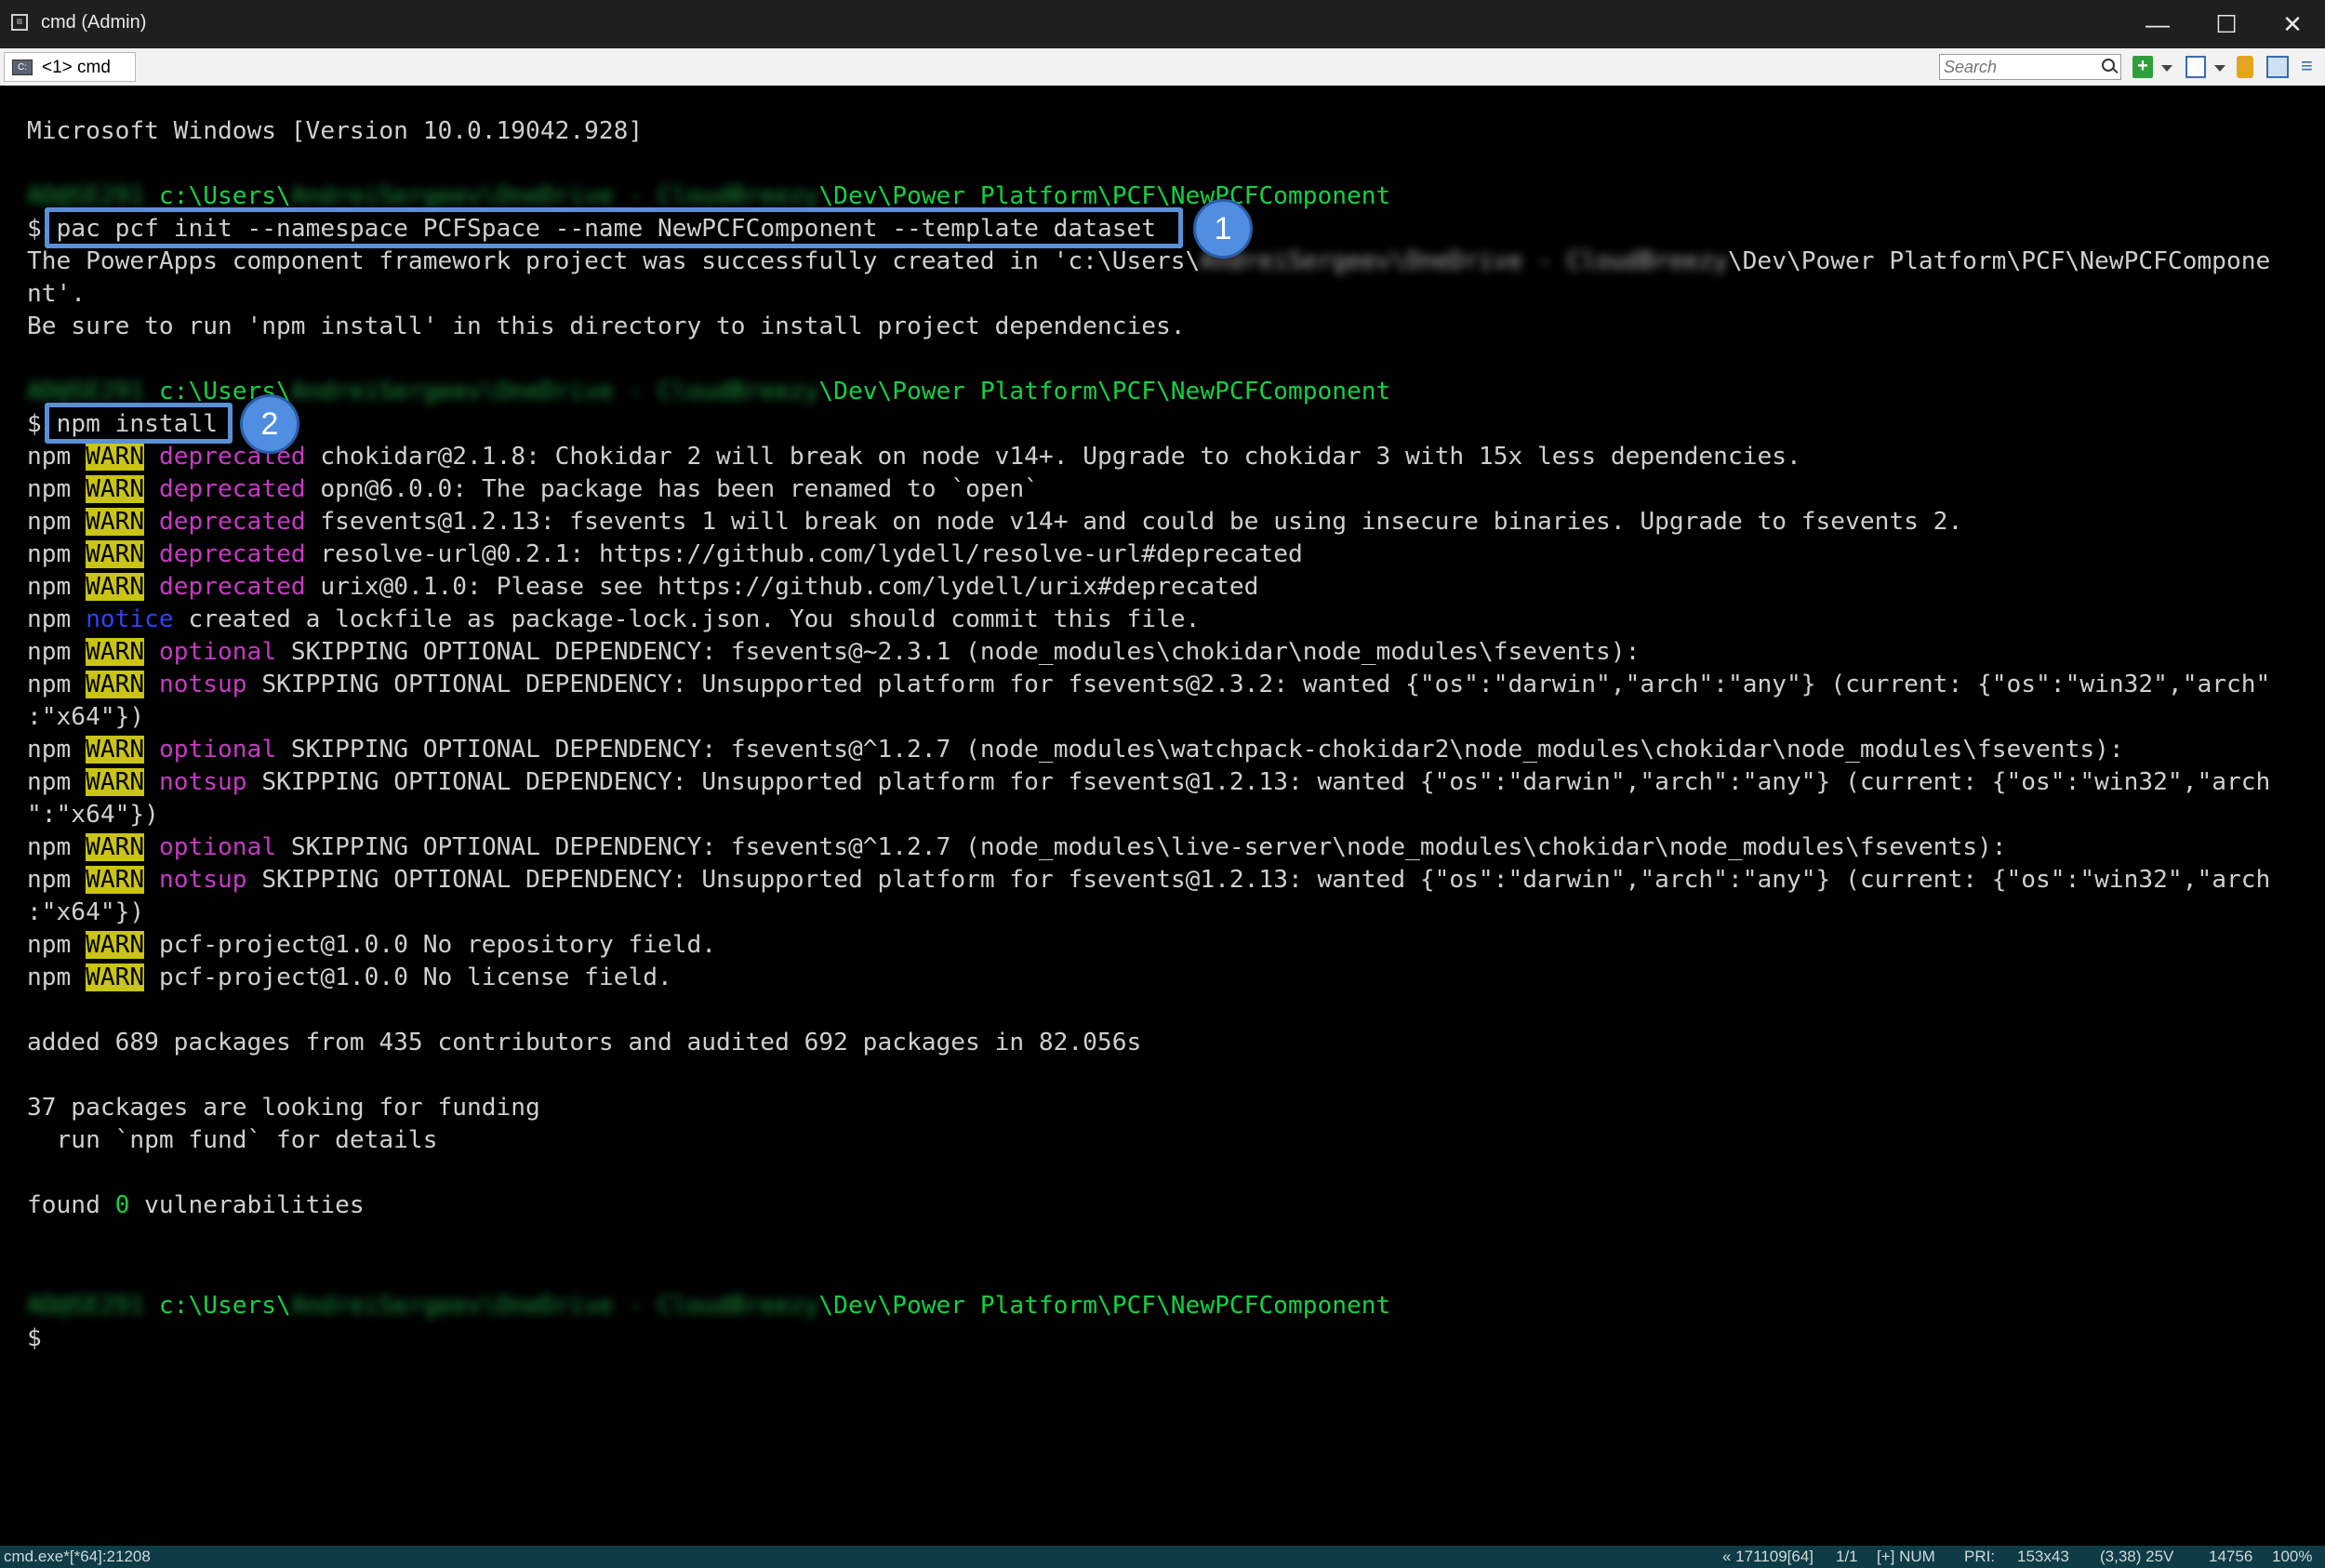 The image size is (2325, 1568). Describe the element at coordinates (22, 67) in the screenshot. I see `console-tab-icon: C:` at that location.